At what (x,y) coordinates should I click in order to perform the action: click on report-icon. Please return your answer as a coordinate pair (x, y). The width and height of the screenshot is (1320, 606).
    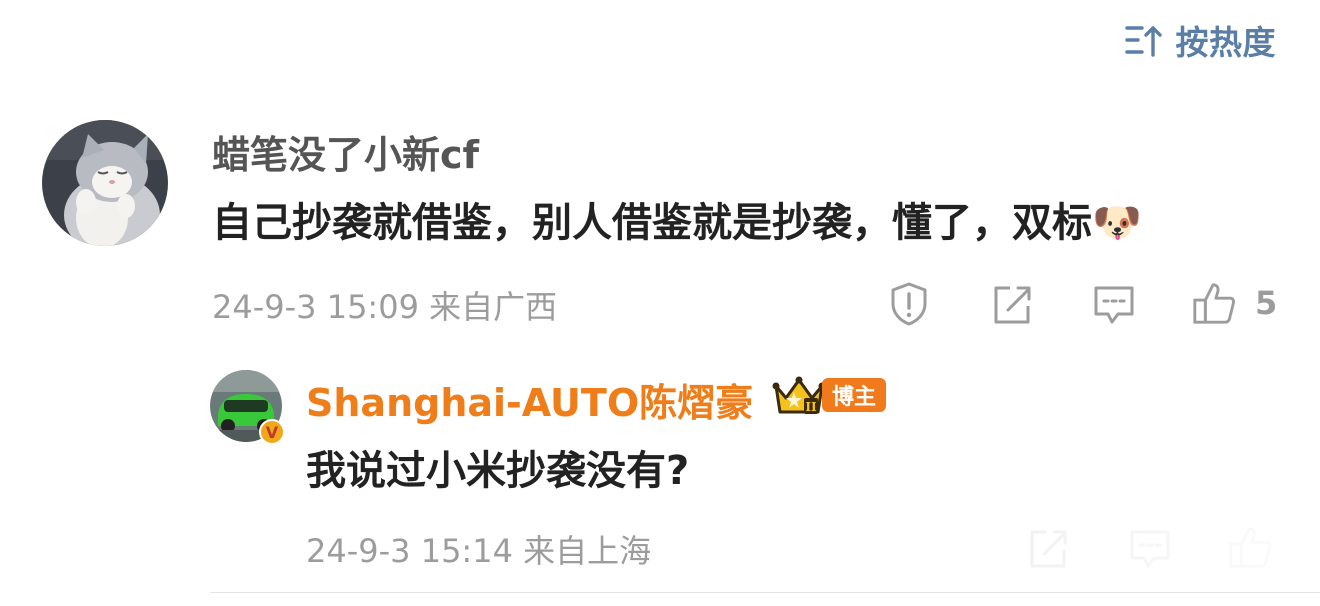
    Looking at the image, I should click on (909, 304).